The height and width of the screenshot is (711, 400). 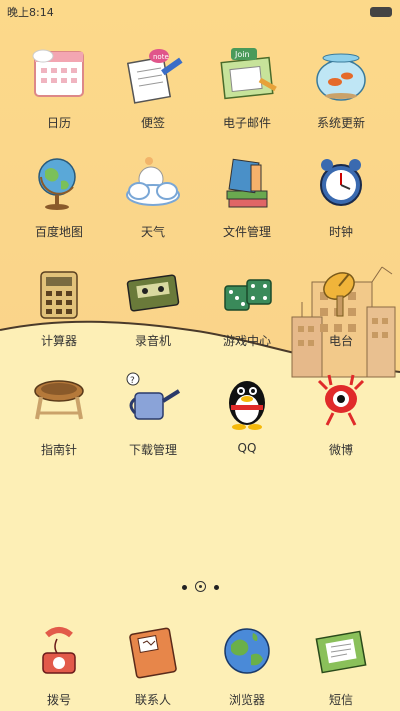 I want to click on app-label: 计算器, so click(x=58, y=341).